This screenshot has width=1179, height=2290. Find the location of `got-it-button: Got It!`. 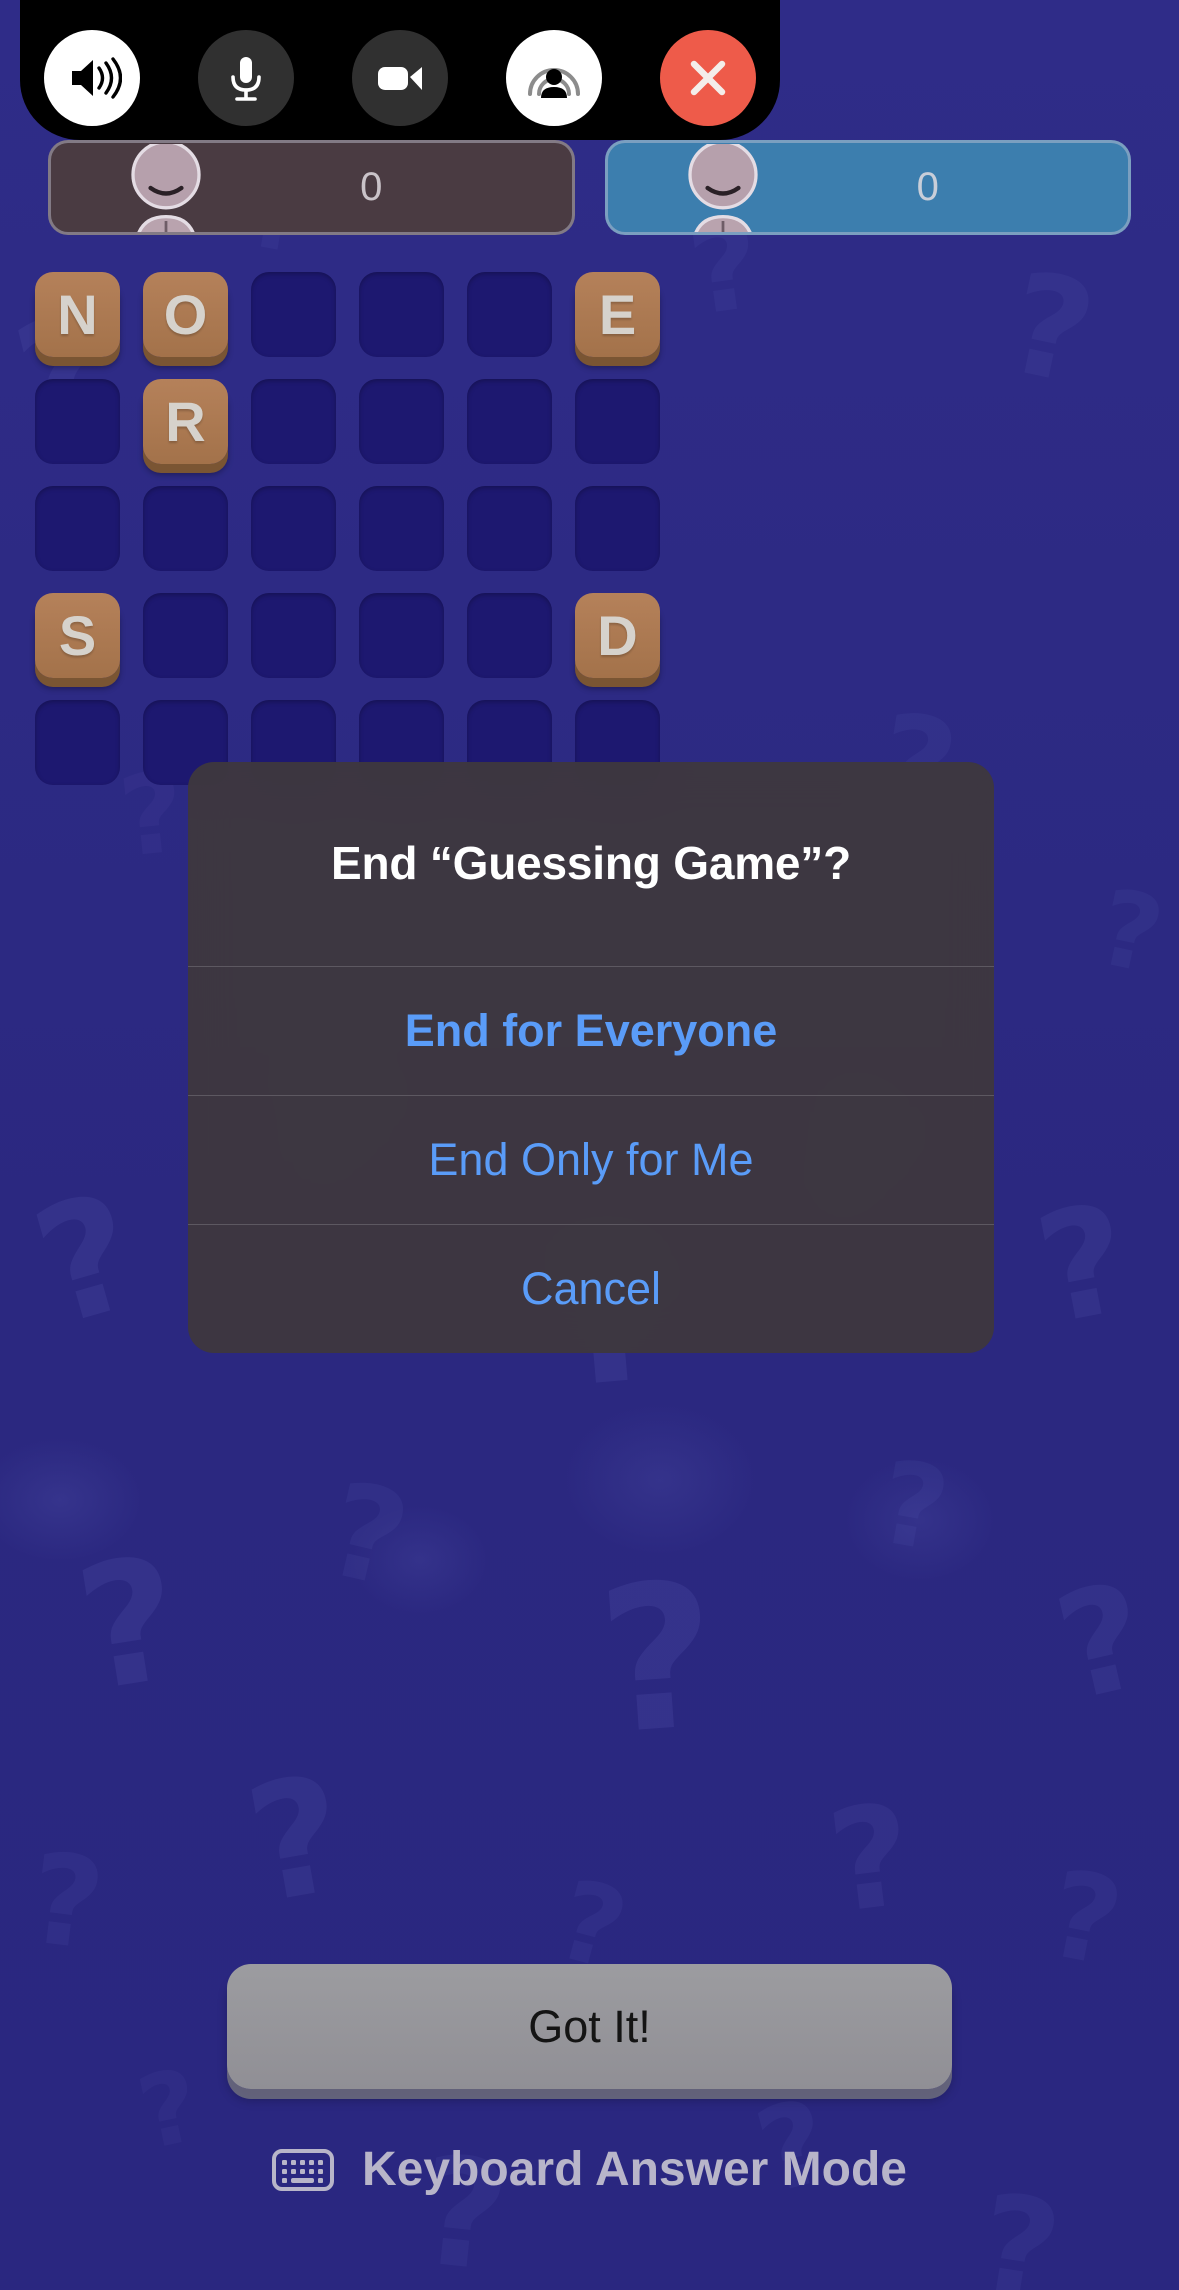

got-it-button: Got It! is located at coordinates (589, 2026).